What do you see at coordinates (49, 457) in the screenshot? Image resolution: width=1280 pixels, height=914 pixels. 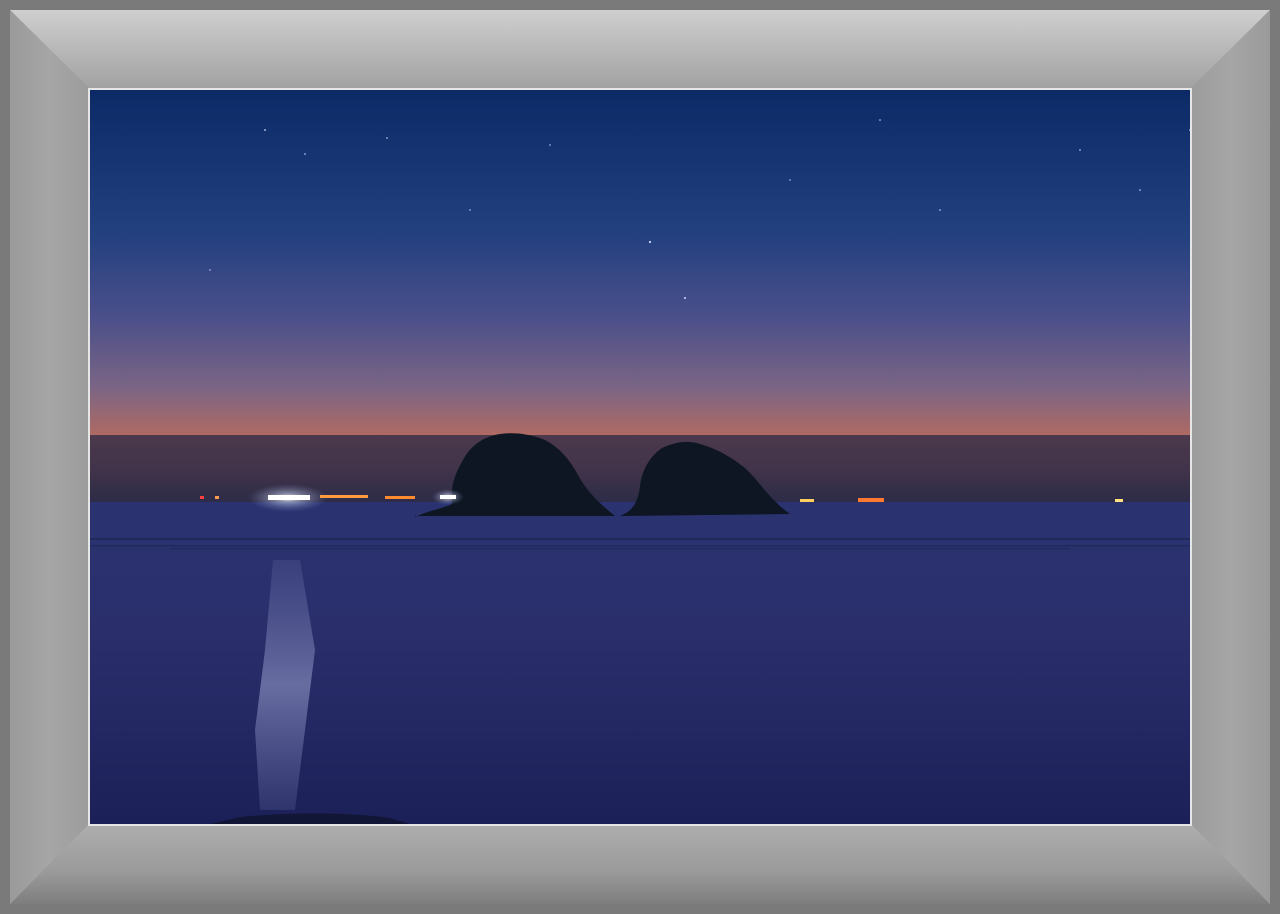 I see `mat-bevel-left` at bounding box center [49, 457].